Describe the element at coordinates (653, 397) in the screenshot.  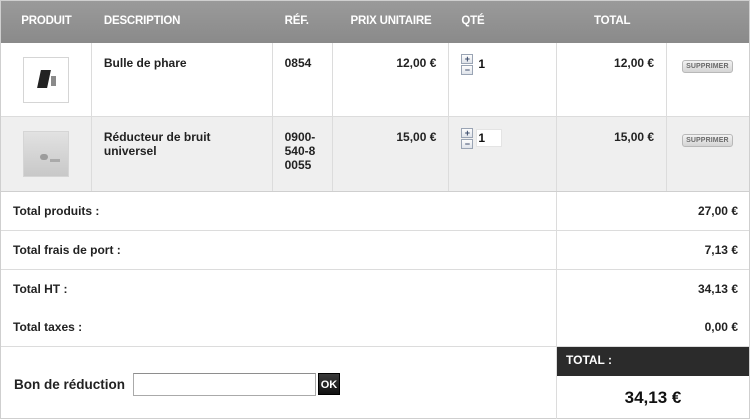
I see `grand-total-value: 34,13 €` at that location.